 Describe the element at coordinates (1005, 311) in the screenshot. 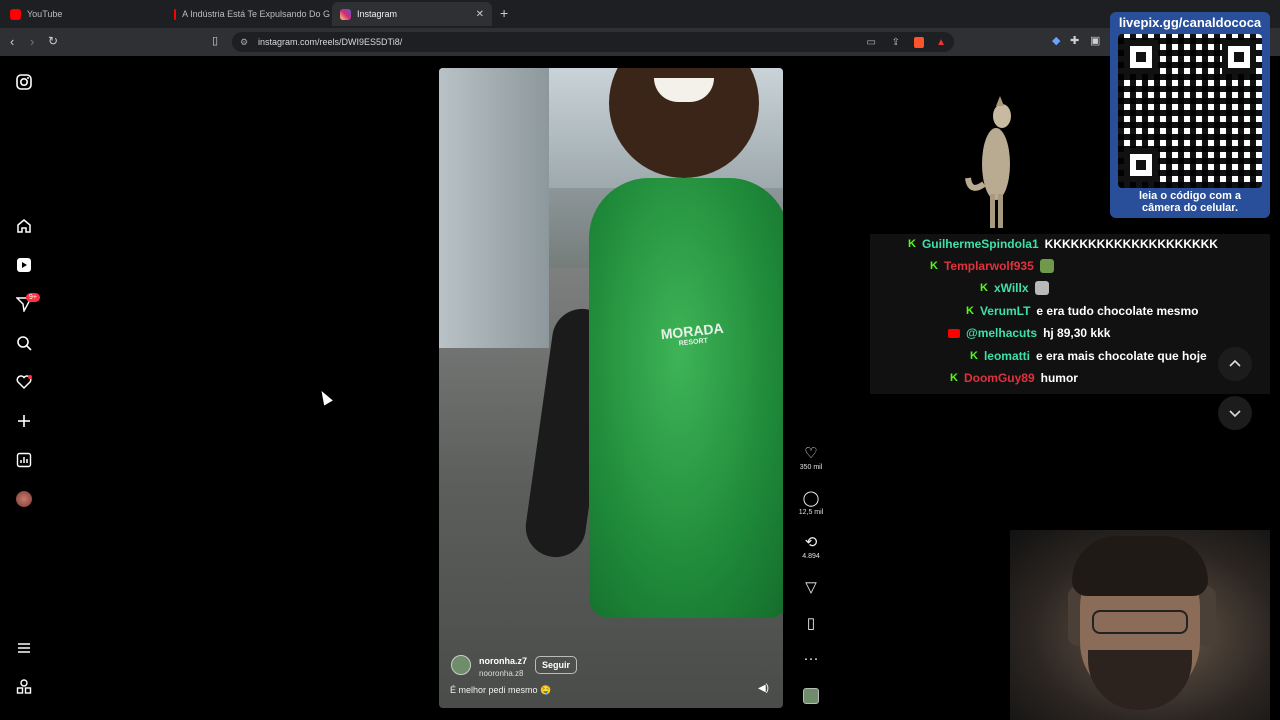

I see `chat-username: VerumLT` at that location.